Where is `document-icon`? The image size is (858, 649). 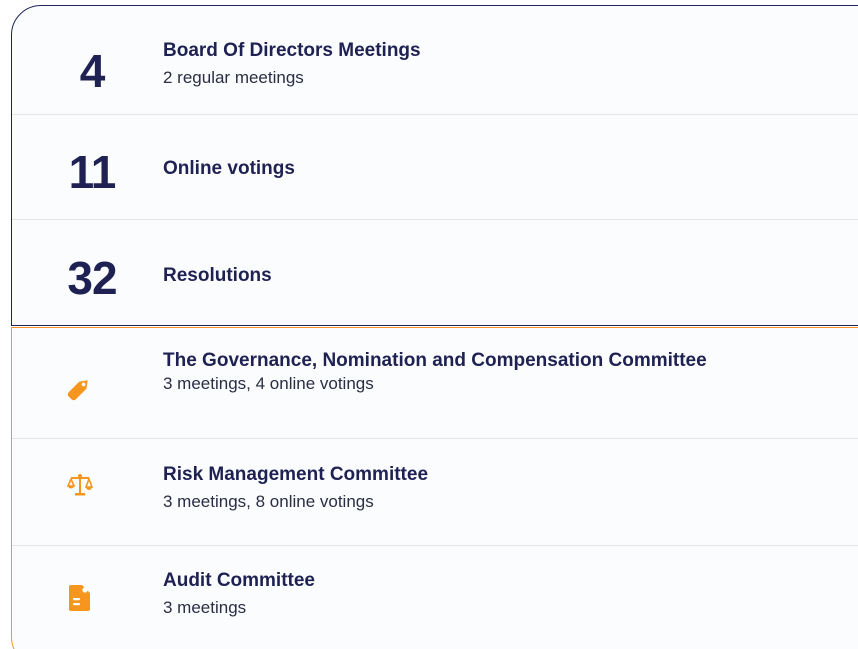 document-icon is located at coordinates (80, 598).